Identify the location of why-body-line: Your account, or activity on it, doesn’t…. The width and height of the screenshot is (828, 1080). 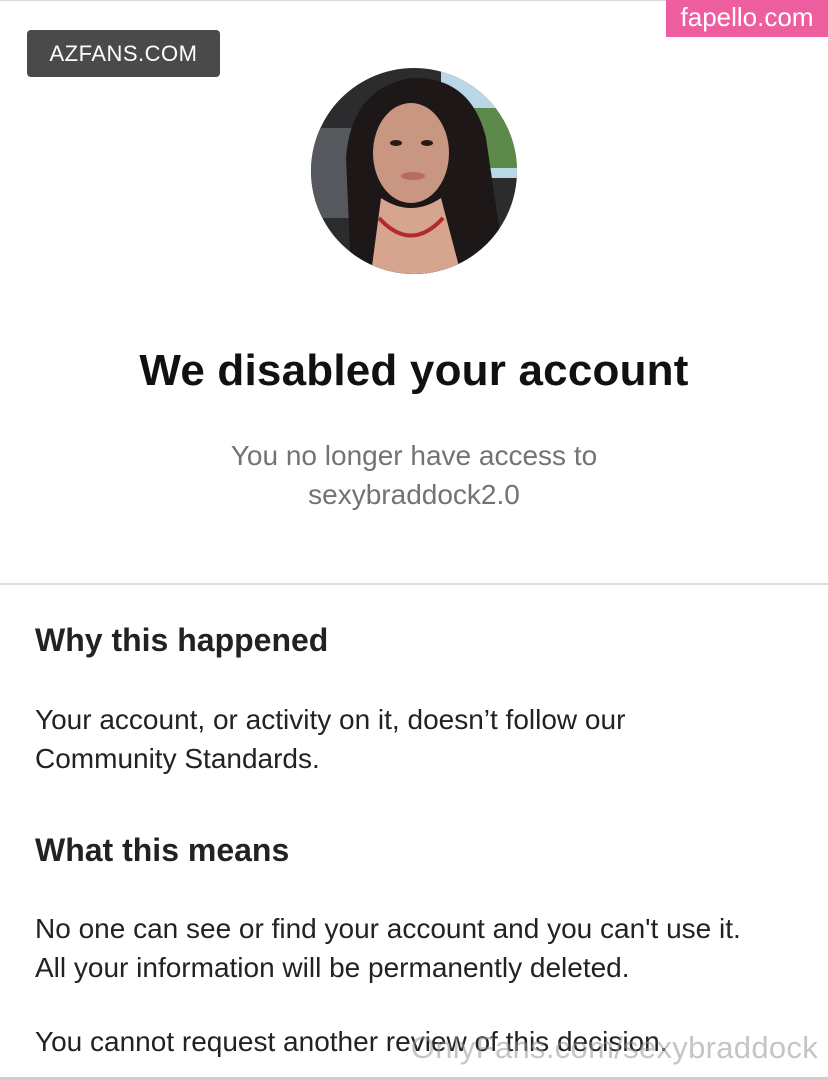
(330, 719).